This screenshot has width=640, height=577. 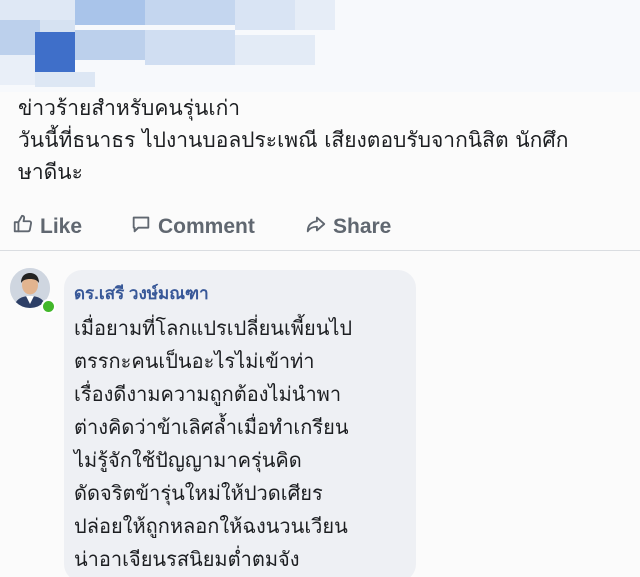 I want to click on comment-line: ปล่อยให้ถูกหลอกให้ฉงนวนเวียน, so click(x=211, y=526).